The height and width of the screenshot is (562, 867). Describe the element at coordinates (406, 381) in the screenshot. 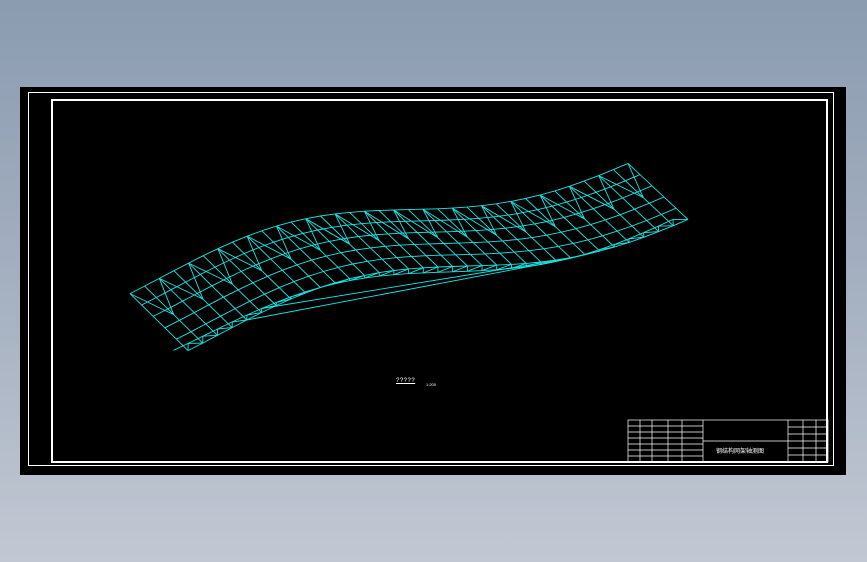

I see `view-caption: ?????` at that location.